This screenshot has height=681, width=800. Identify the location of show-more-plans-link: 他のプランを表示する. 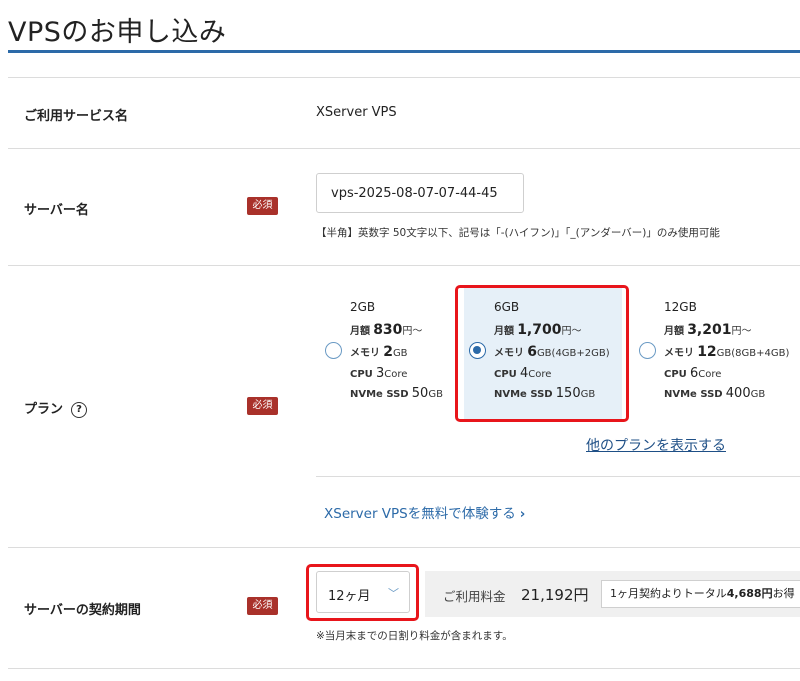
(656, 445).